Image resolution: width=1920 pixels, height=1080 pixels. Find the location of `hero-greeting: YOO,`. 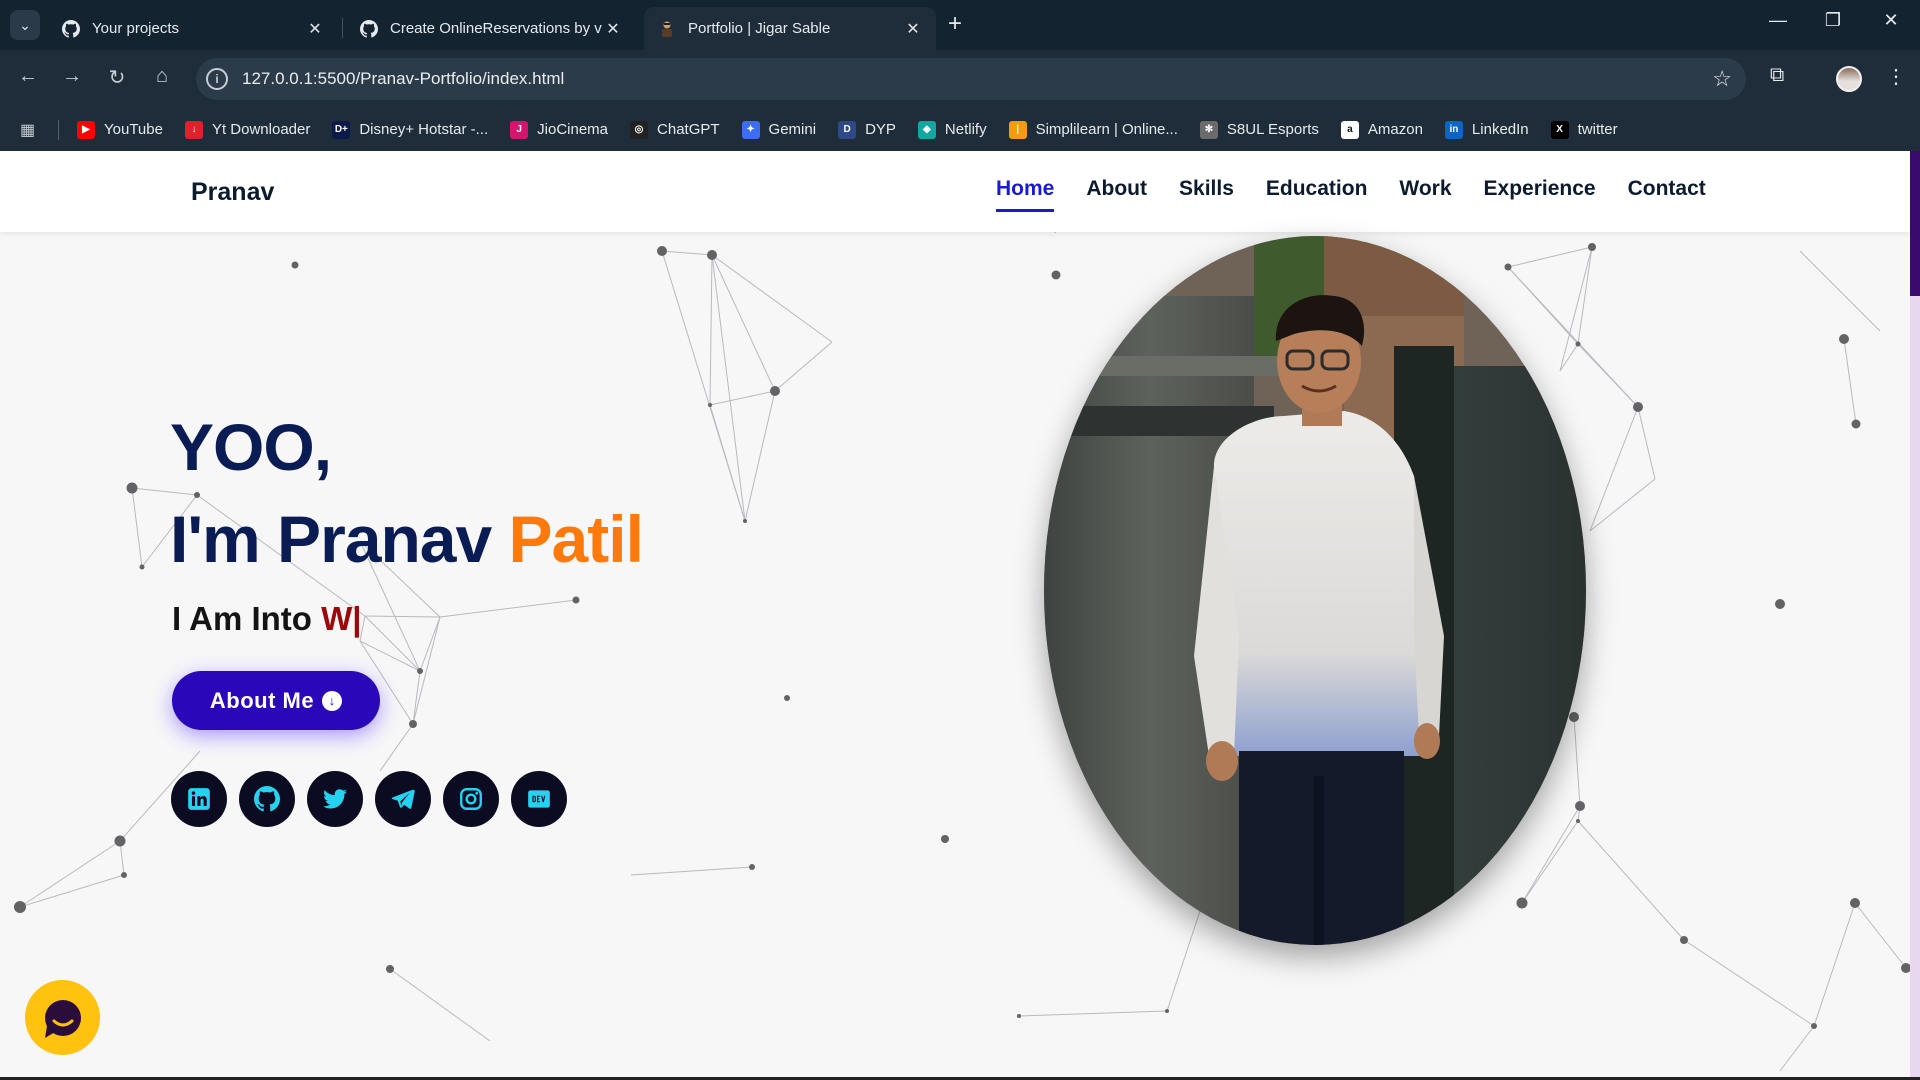

hero-greeting: YOO, is located at coordinates (251, 447).